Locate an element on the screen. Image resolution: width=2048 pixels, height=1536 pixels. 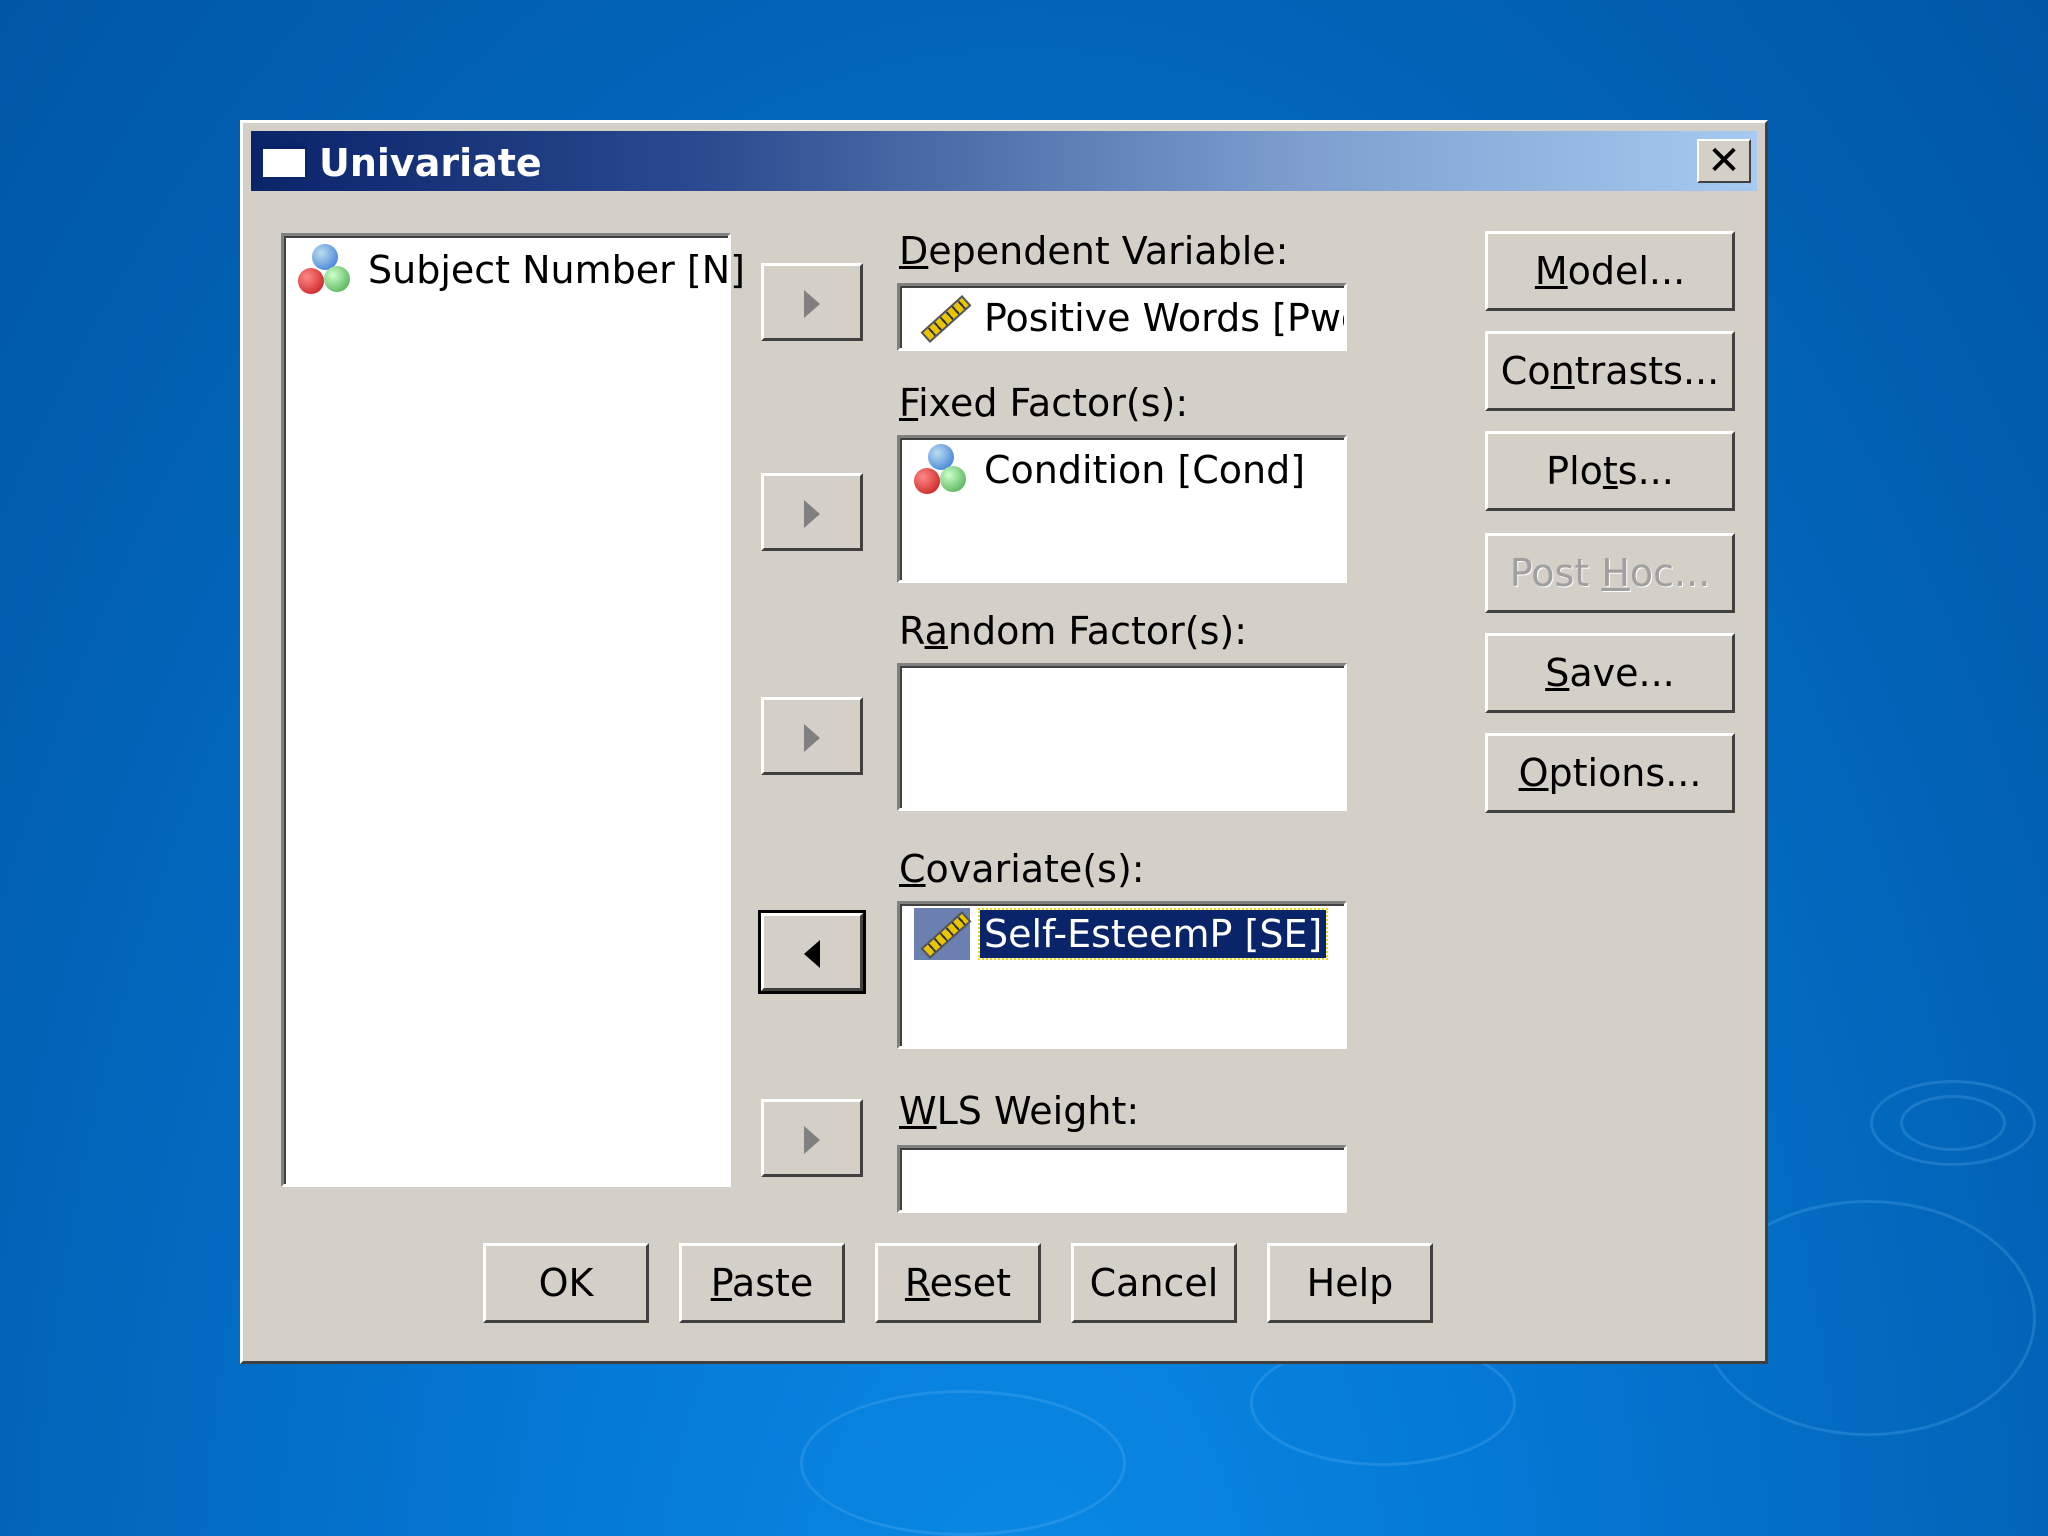
title-bar: Univariate ✕ is located at coordinates (1004, 161).